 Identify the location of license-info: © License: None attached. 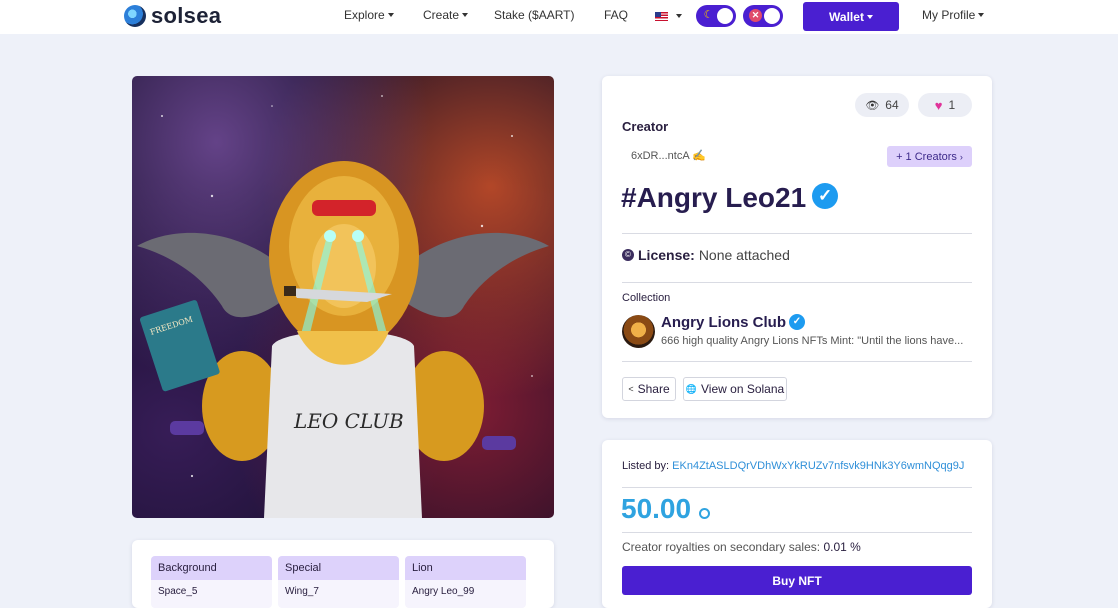
(706, 255).